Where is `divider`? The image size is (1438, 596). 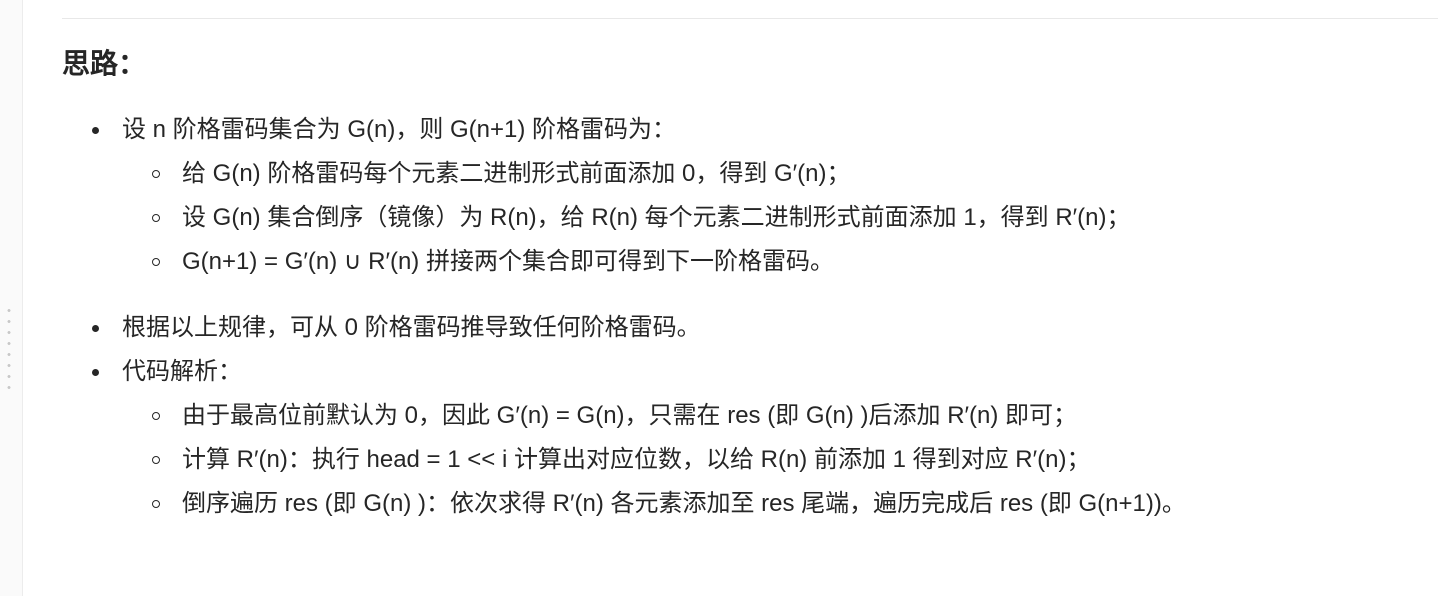
divider is located at coordinates (750, 18).